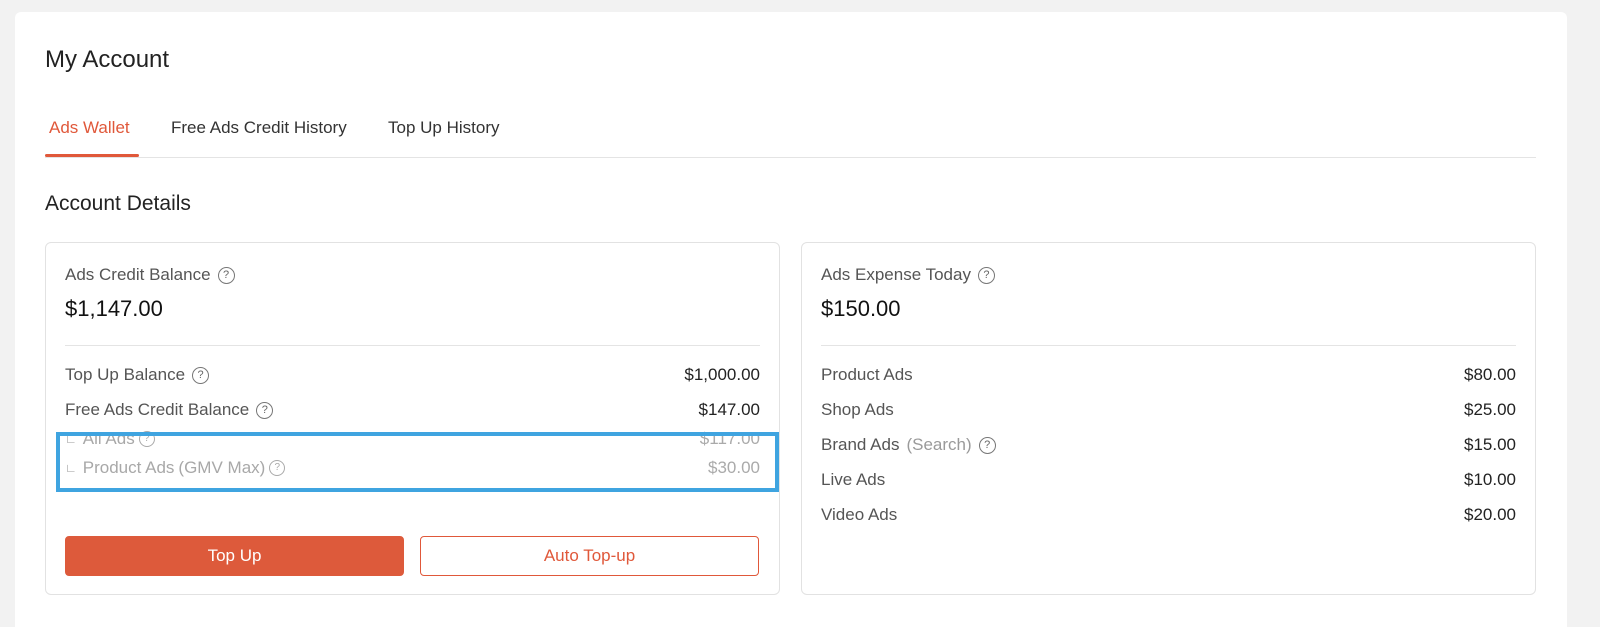 This screenshot has width=1600, height=627. Describe the element at coordinates (114, 308) in the screenshot. I see `ads-credit-balance-amount: $1,147.00` at that location.